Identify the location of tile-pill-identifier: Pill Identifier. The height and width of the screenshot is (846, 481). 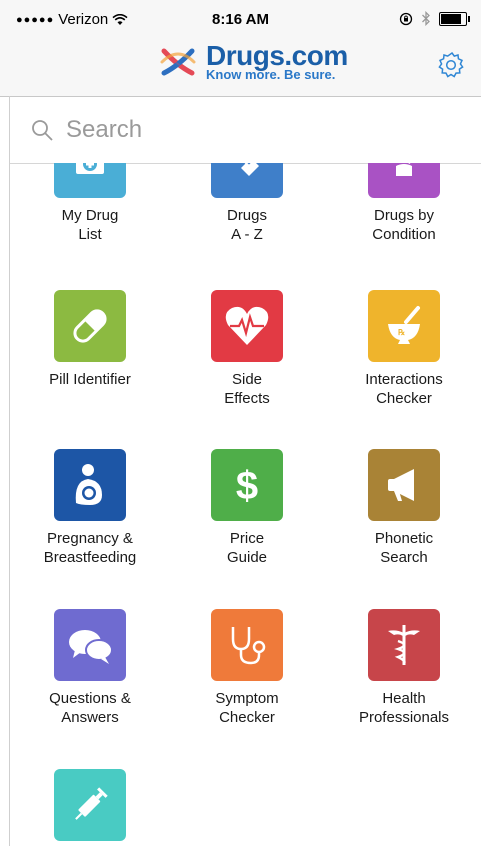
(90, 339).